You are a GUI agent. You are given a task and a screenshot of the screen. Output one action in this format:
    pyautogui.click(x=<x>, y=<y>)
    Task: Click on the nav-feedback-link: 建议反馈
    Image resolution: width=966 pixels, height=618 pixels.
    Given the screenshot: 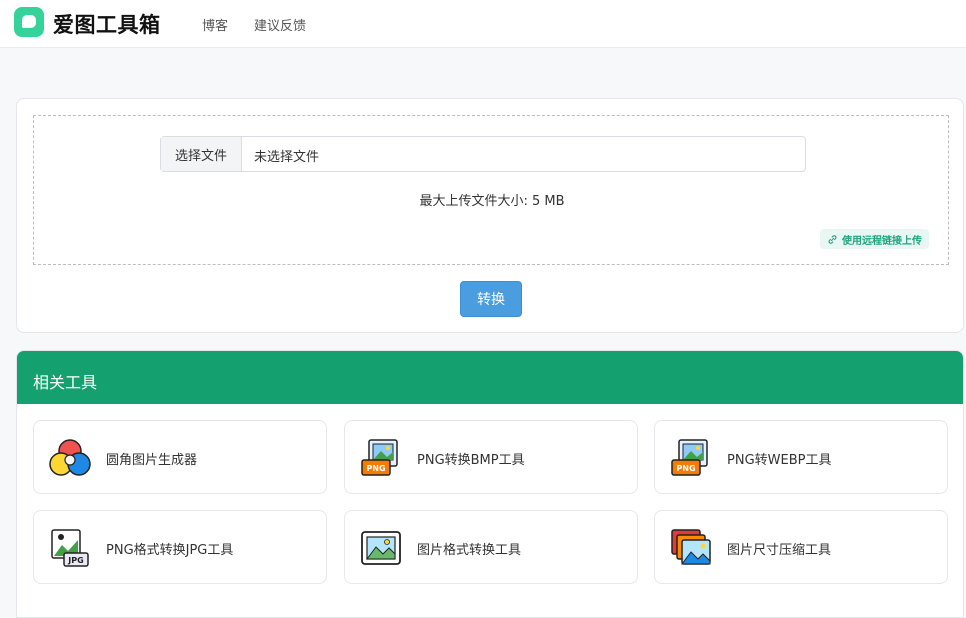 What is the action you would take?
    pyautogui.click(x=280, y=24)
    